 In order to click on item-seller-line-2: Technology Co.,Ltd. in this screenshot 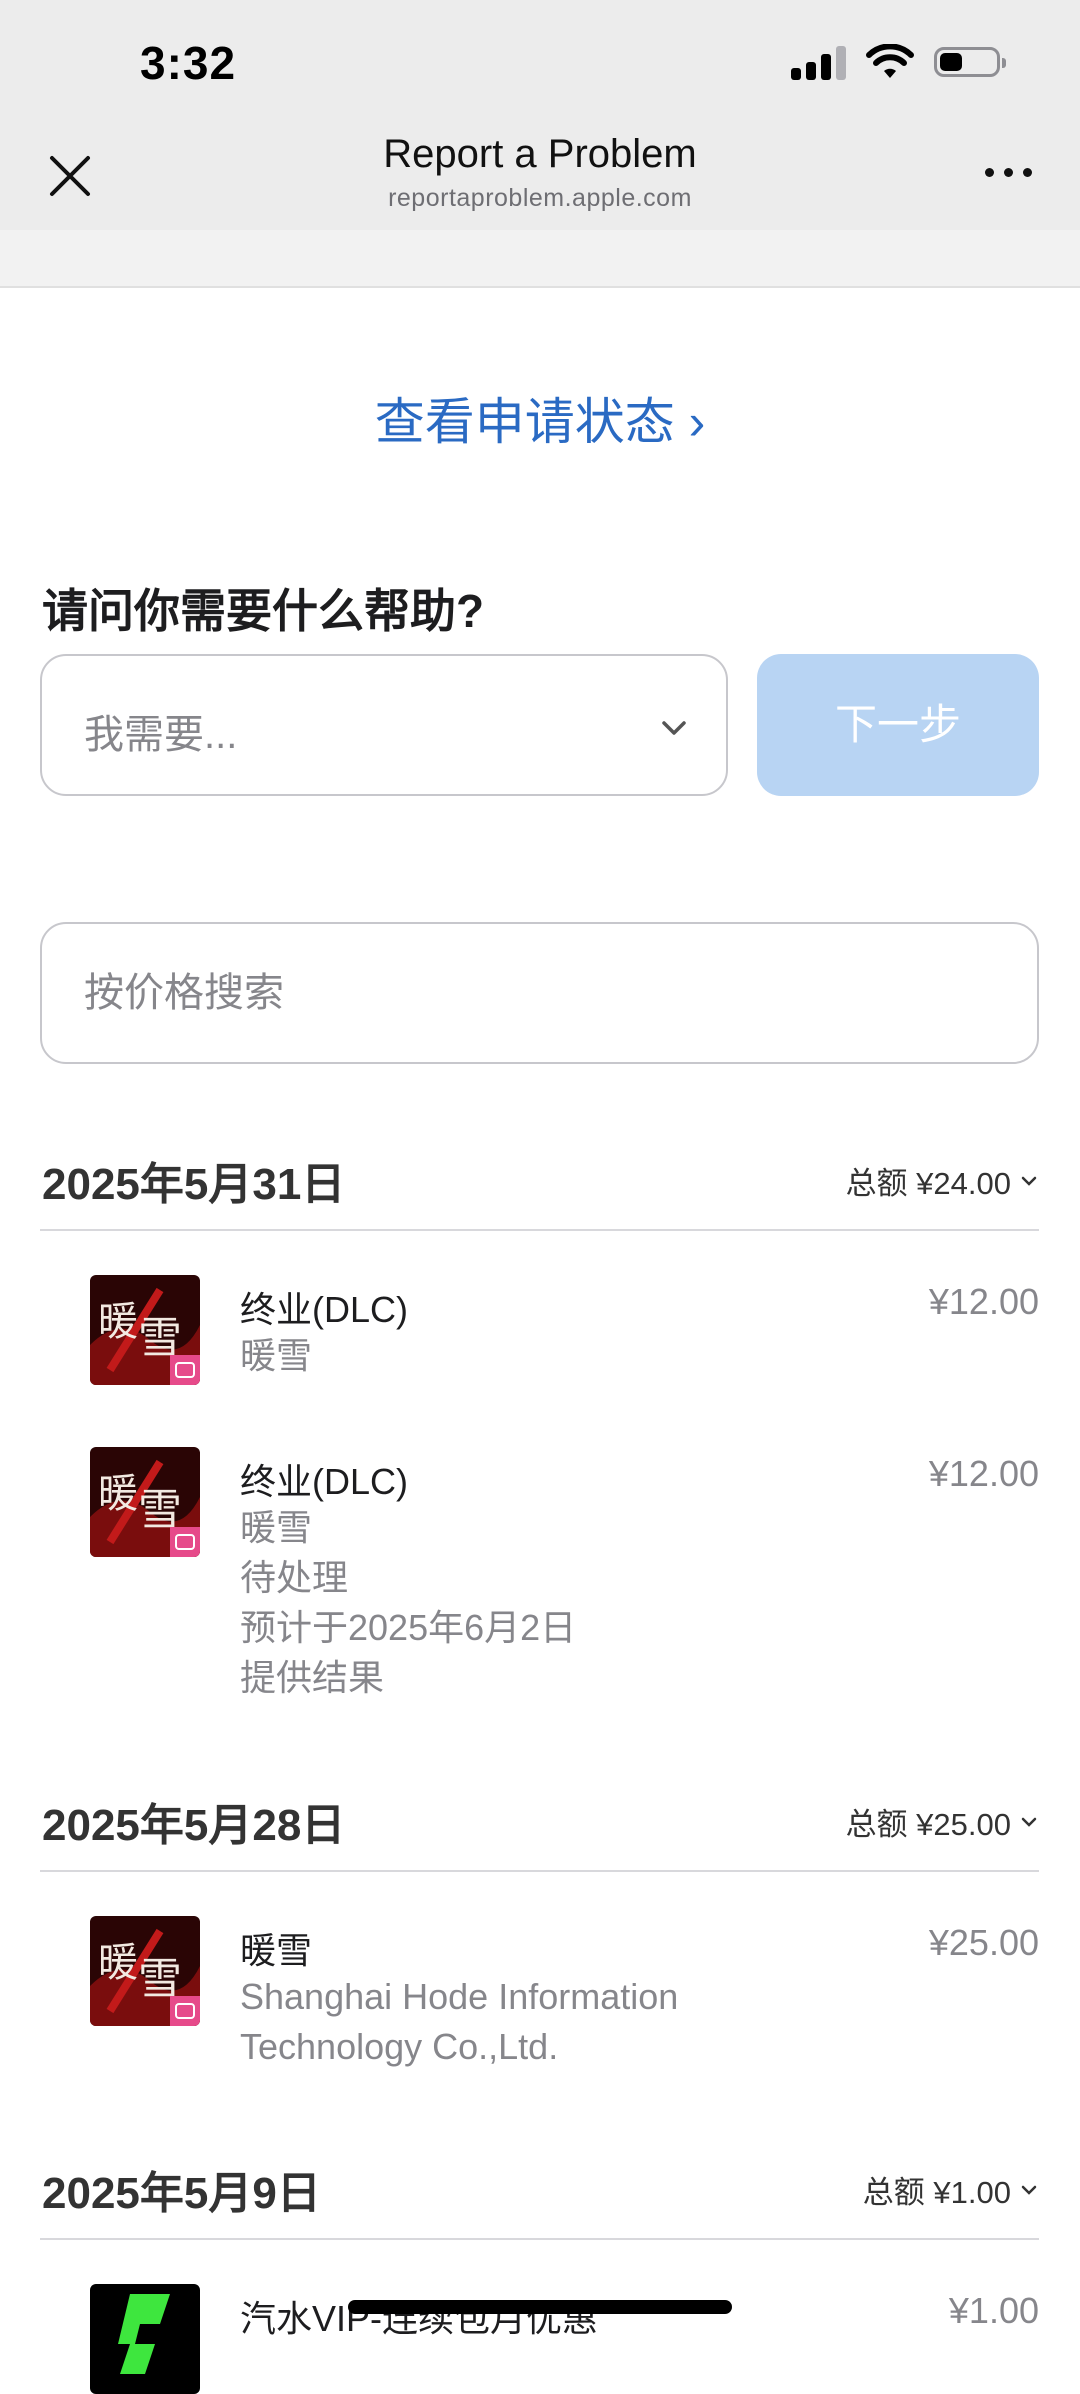, I will do `click(399, 2046)`.